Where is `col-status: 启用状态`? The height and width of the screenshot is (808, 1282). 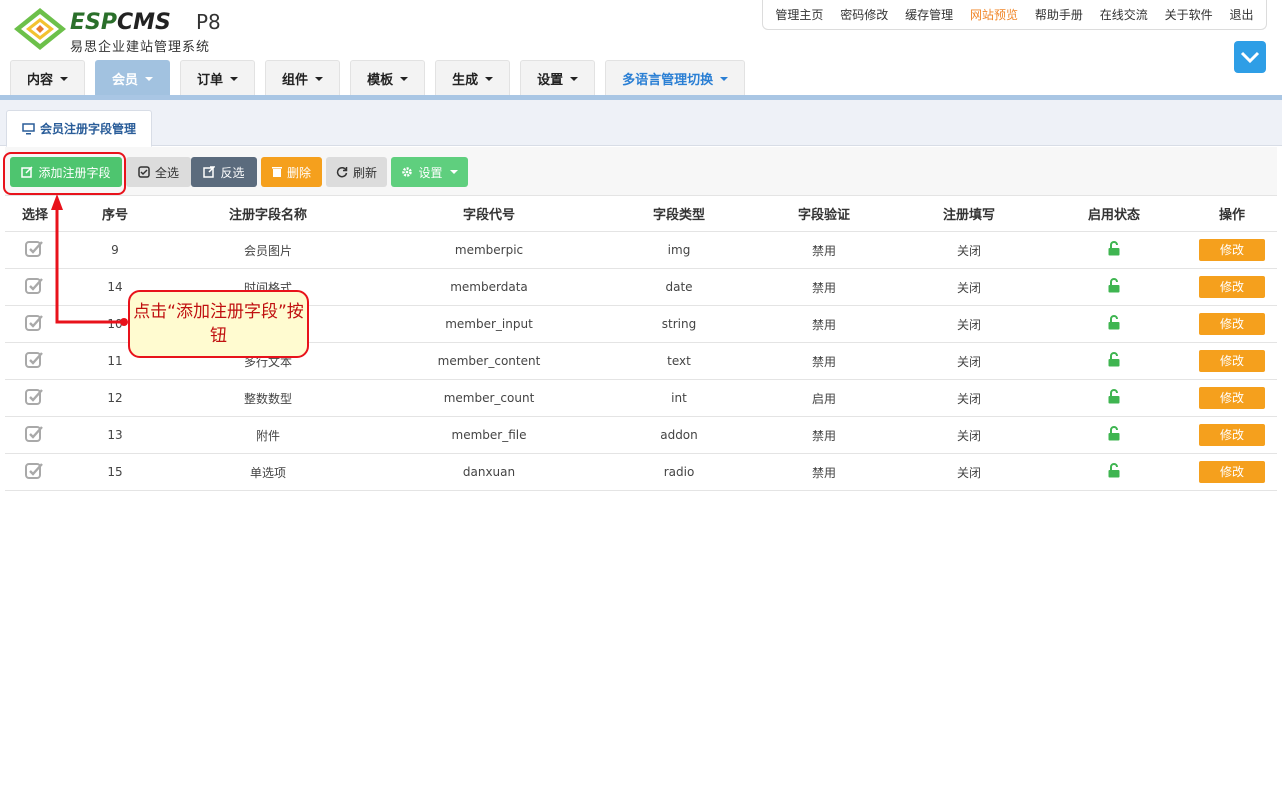
col-status: 启用状态 is located at coordinates (1114, 213).